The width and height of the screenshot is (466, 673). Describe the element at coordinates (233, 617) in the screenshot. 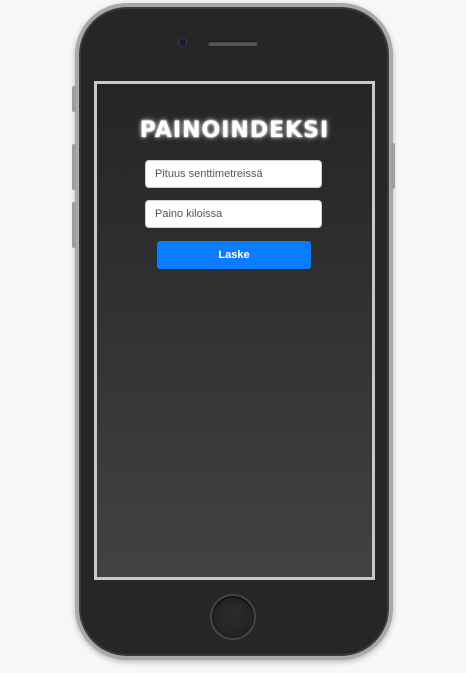

I see `home-button` at that location.